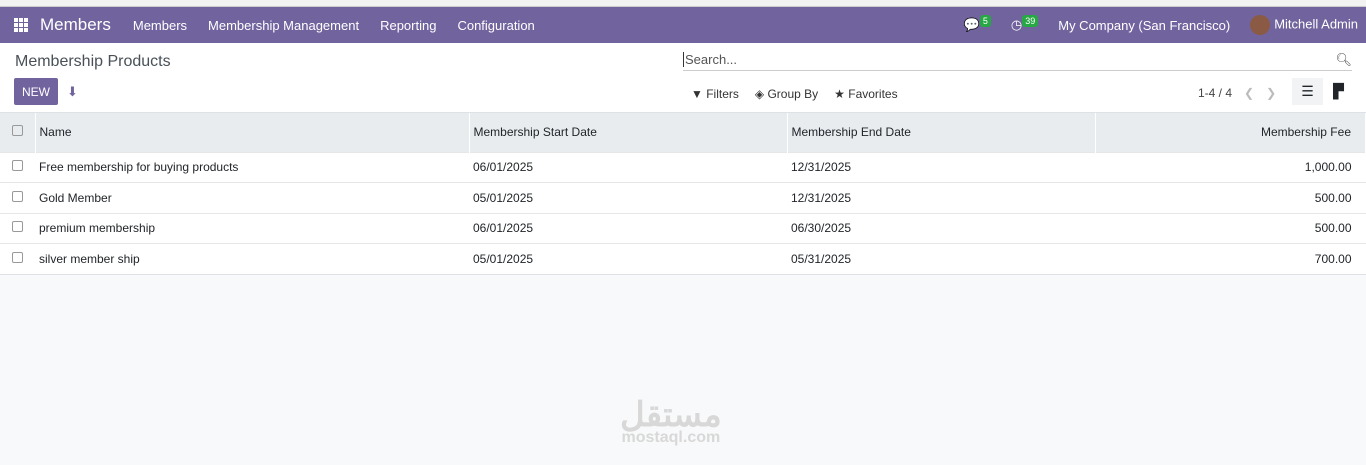  What do you see at coordinates (75, 25) in the screenshot?
I see `app-name: Members` at bounding box center [75, 25].